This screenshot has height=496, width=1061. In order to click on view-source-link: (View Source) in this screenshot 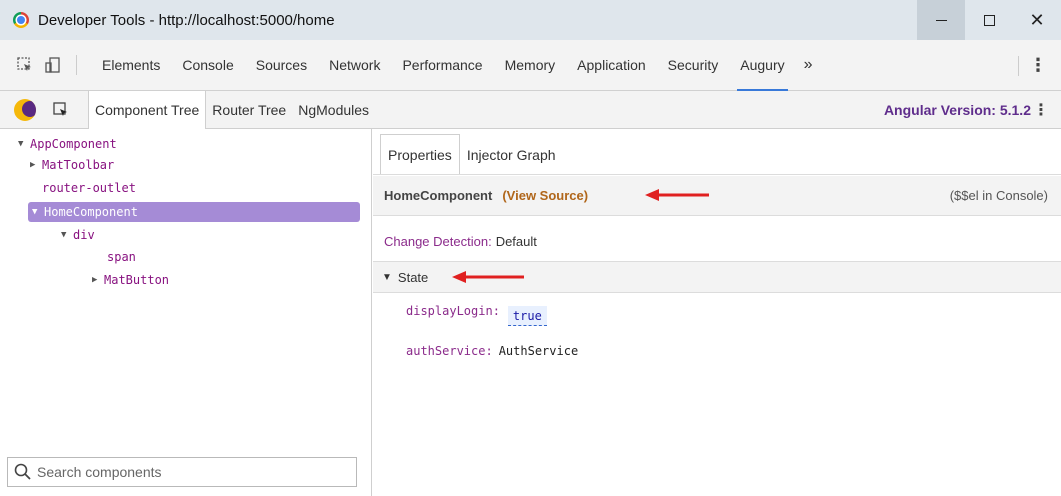, I will do `click(545, 195)`.